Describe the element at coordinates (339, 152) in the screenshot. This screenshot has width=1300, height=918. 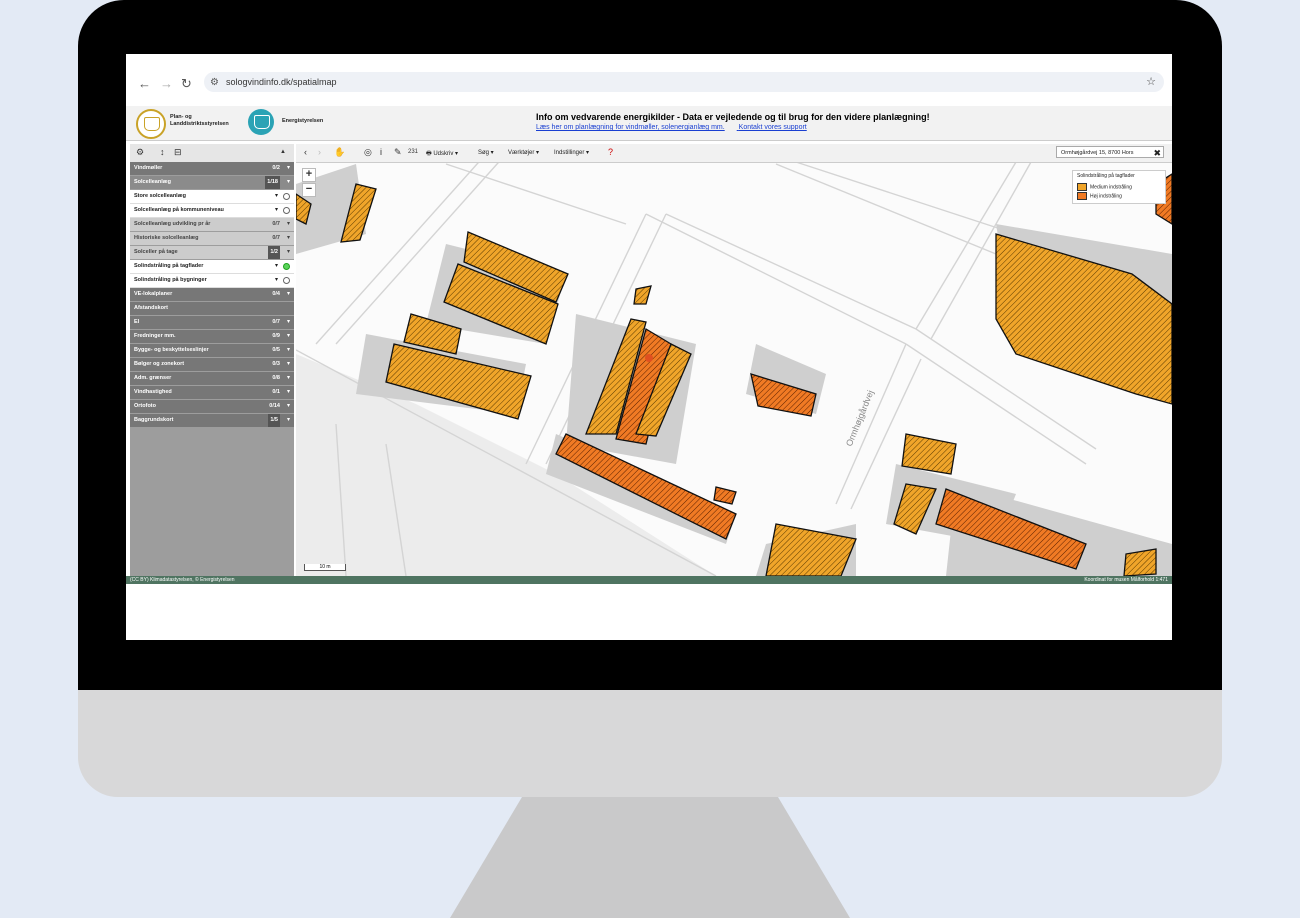
I see `pan-hand-icon: ✋` at that location.